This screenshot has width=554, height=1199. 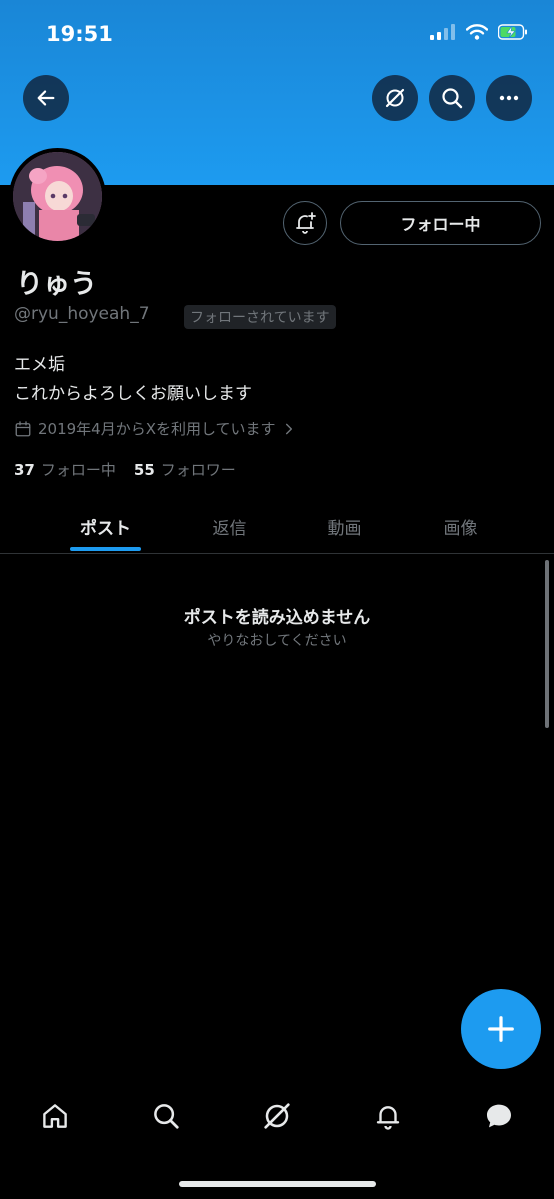 I want to click on notify-button, so click(x=305, y=223).